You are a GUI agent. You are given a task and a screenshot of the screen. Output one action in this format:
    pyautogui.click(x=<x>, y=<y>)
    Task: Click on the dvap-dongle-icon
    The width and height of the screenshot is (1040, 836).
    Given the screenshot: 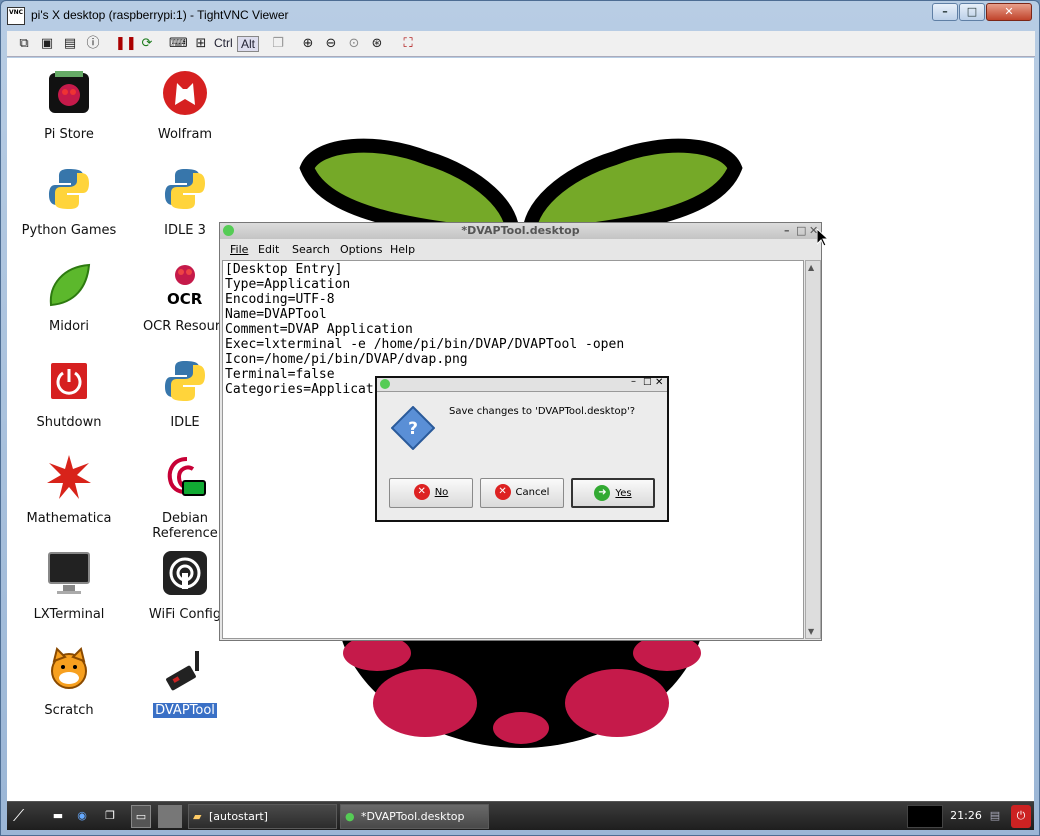 What is the action you would take?
    pyautogui.click(x=182, y=671)
    